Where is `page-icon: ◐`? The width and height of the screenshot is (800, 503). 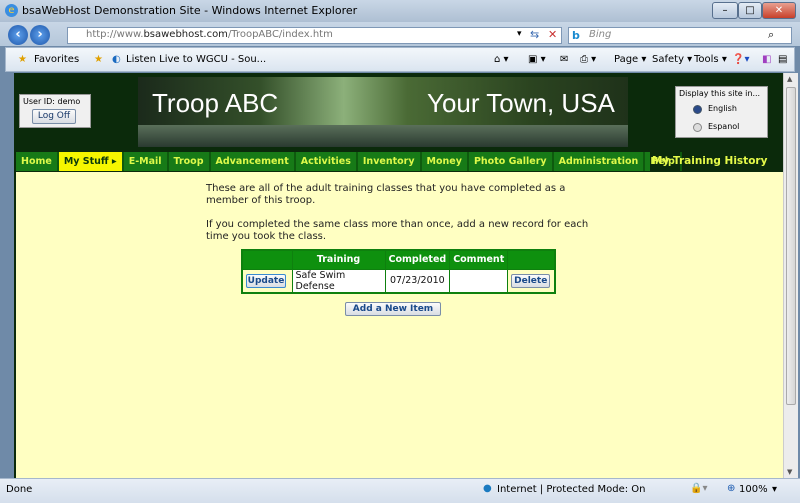
page-icon: ◐ is located at coordinates (116, 59).